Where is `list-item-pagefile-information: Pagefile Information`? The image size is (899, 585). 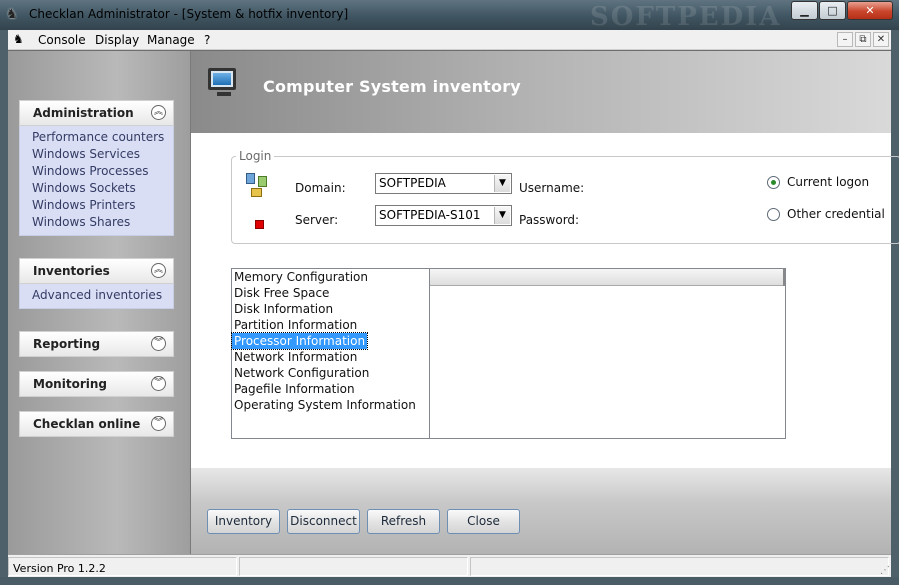
list-item-pagefile-information: Pagefile Information is located at coordinates (330, 389).